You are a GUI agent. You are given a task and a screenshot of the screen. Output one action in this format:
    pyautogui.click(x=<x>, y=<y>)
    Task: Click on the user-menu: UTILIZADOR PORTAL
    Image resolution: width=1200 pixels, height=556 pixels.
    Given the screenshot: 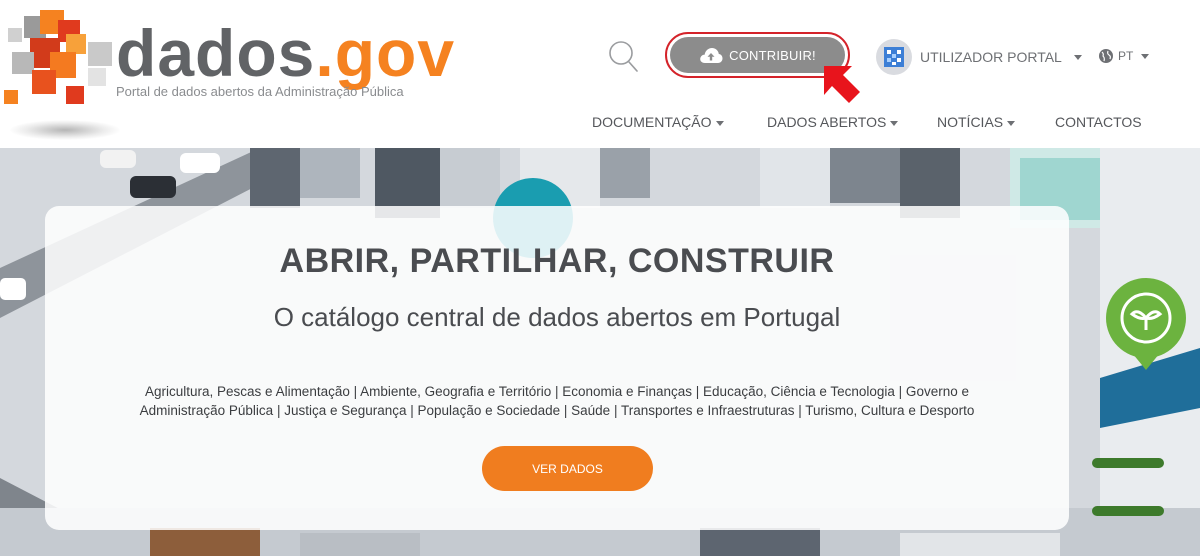 What is the action you would take?
    pyautogui.click(x=979, y=57)
    